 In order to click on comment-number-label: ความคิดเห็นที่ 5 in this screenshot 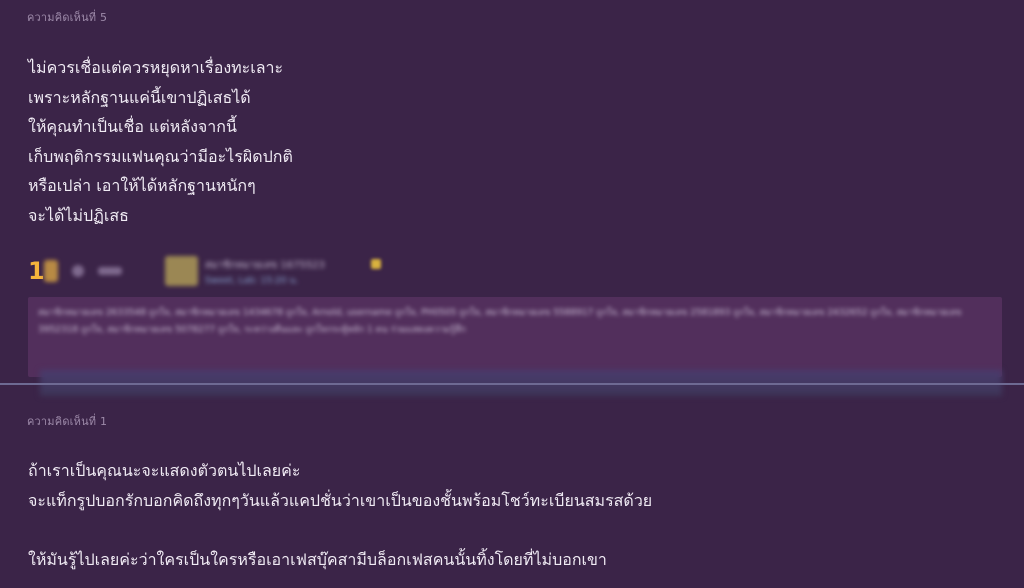, I will do `click(67, 17)`.